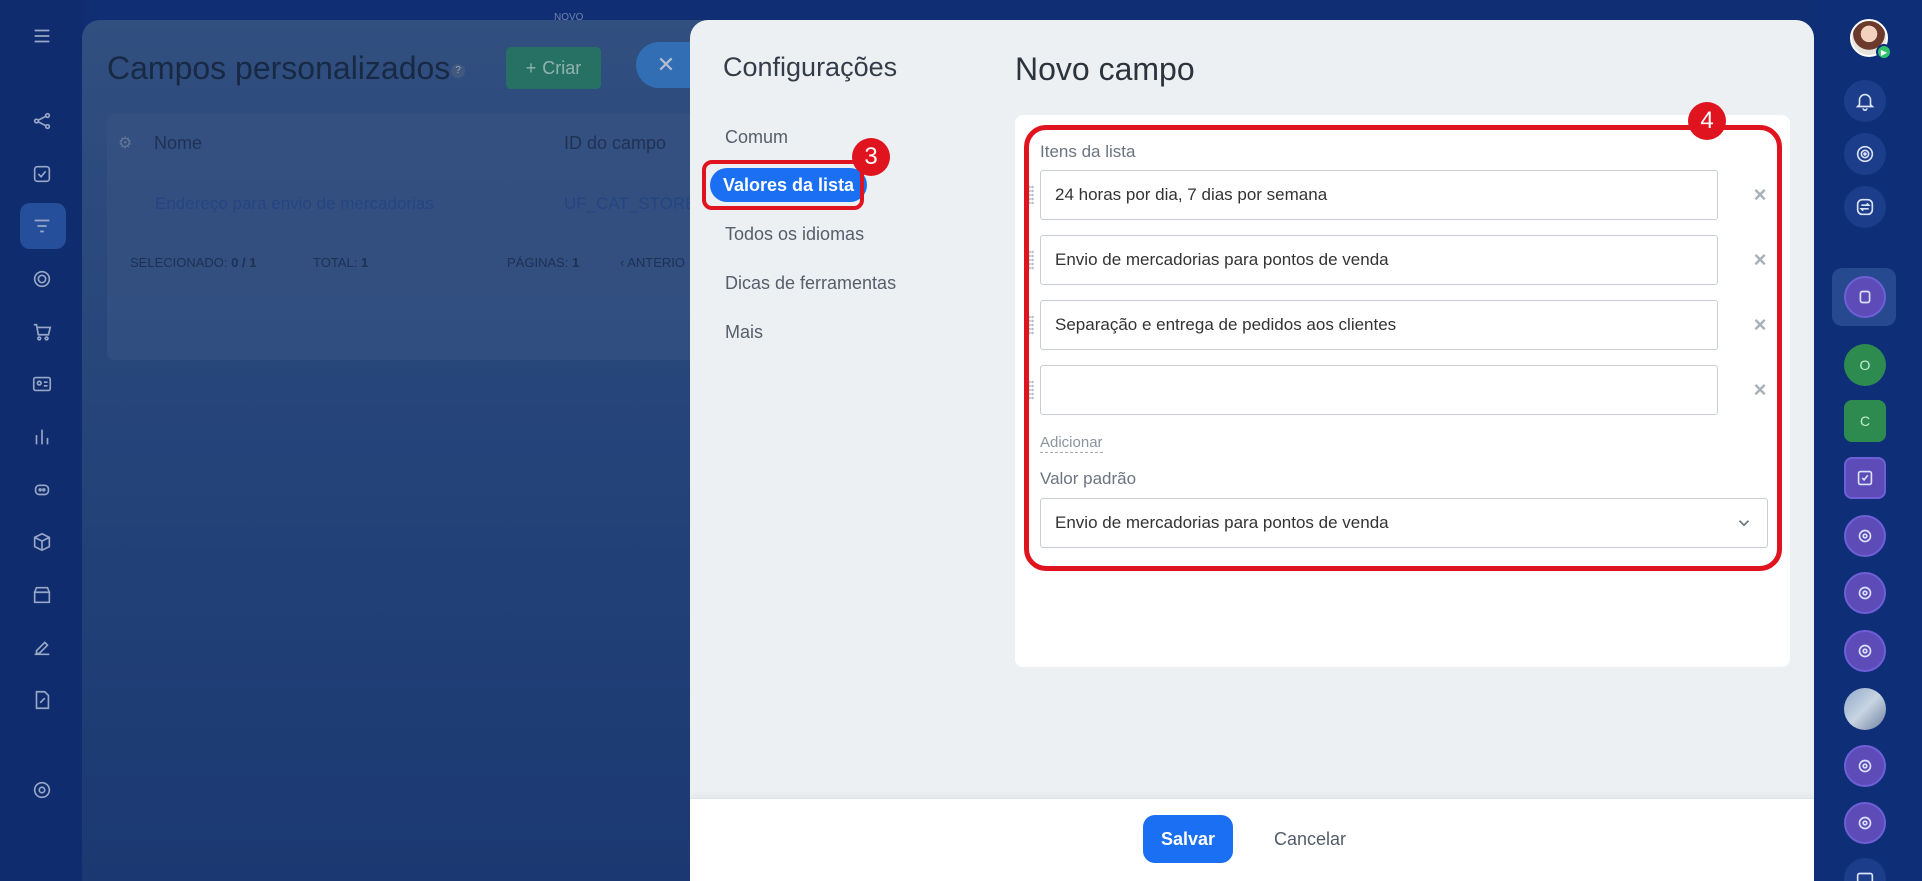 Image resolution: width=1922 pixels, height=881 pixels. What do you see at coordinates (1105, 69) in the screenshot?
I see `content-title: Novo campo` at bounding box center [1105, 69].